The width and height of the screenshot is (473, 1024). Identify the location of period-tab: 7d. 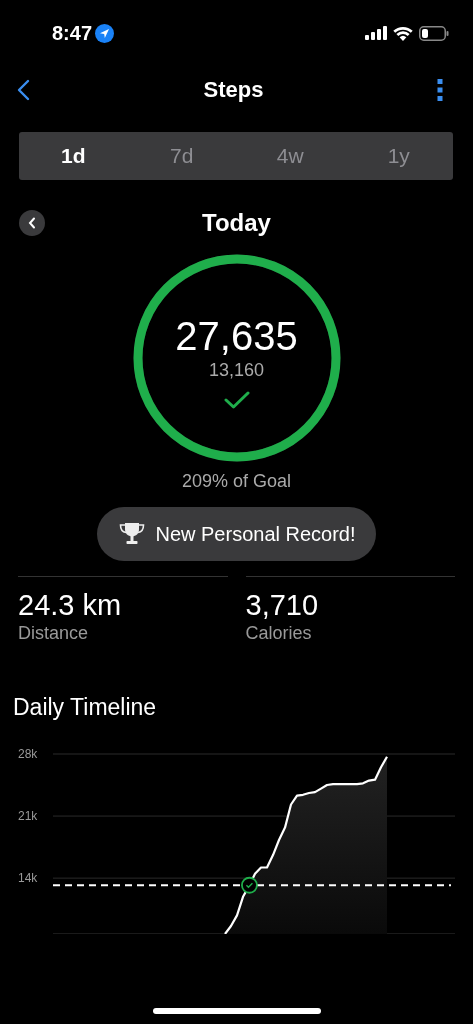
(181, 156).